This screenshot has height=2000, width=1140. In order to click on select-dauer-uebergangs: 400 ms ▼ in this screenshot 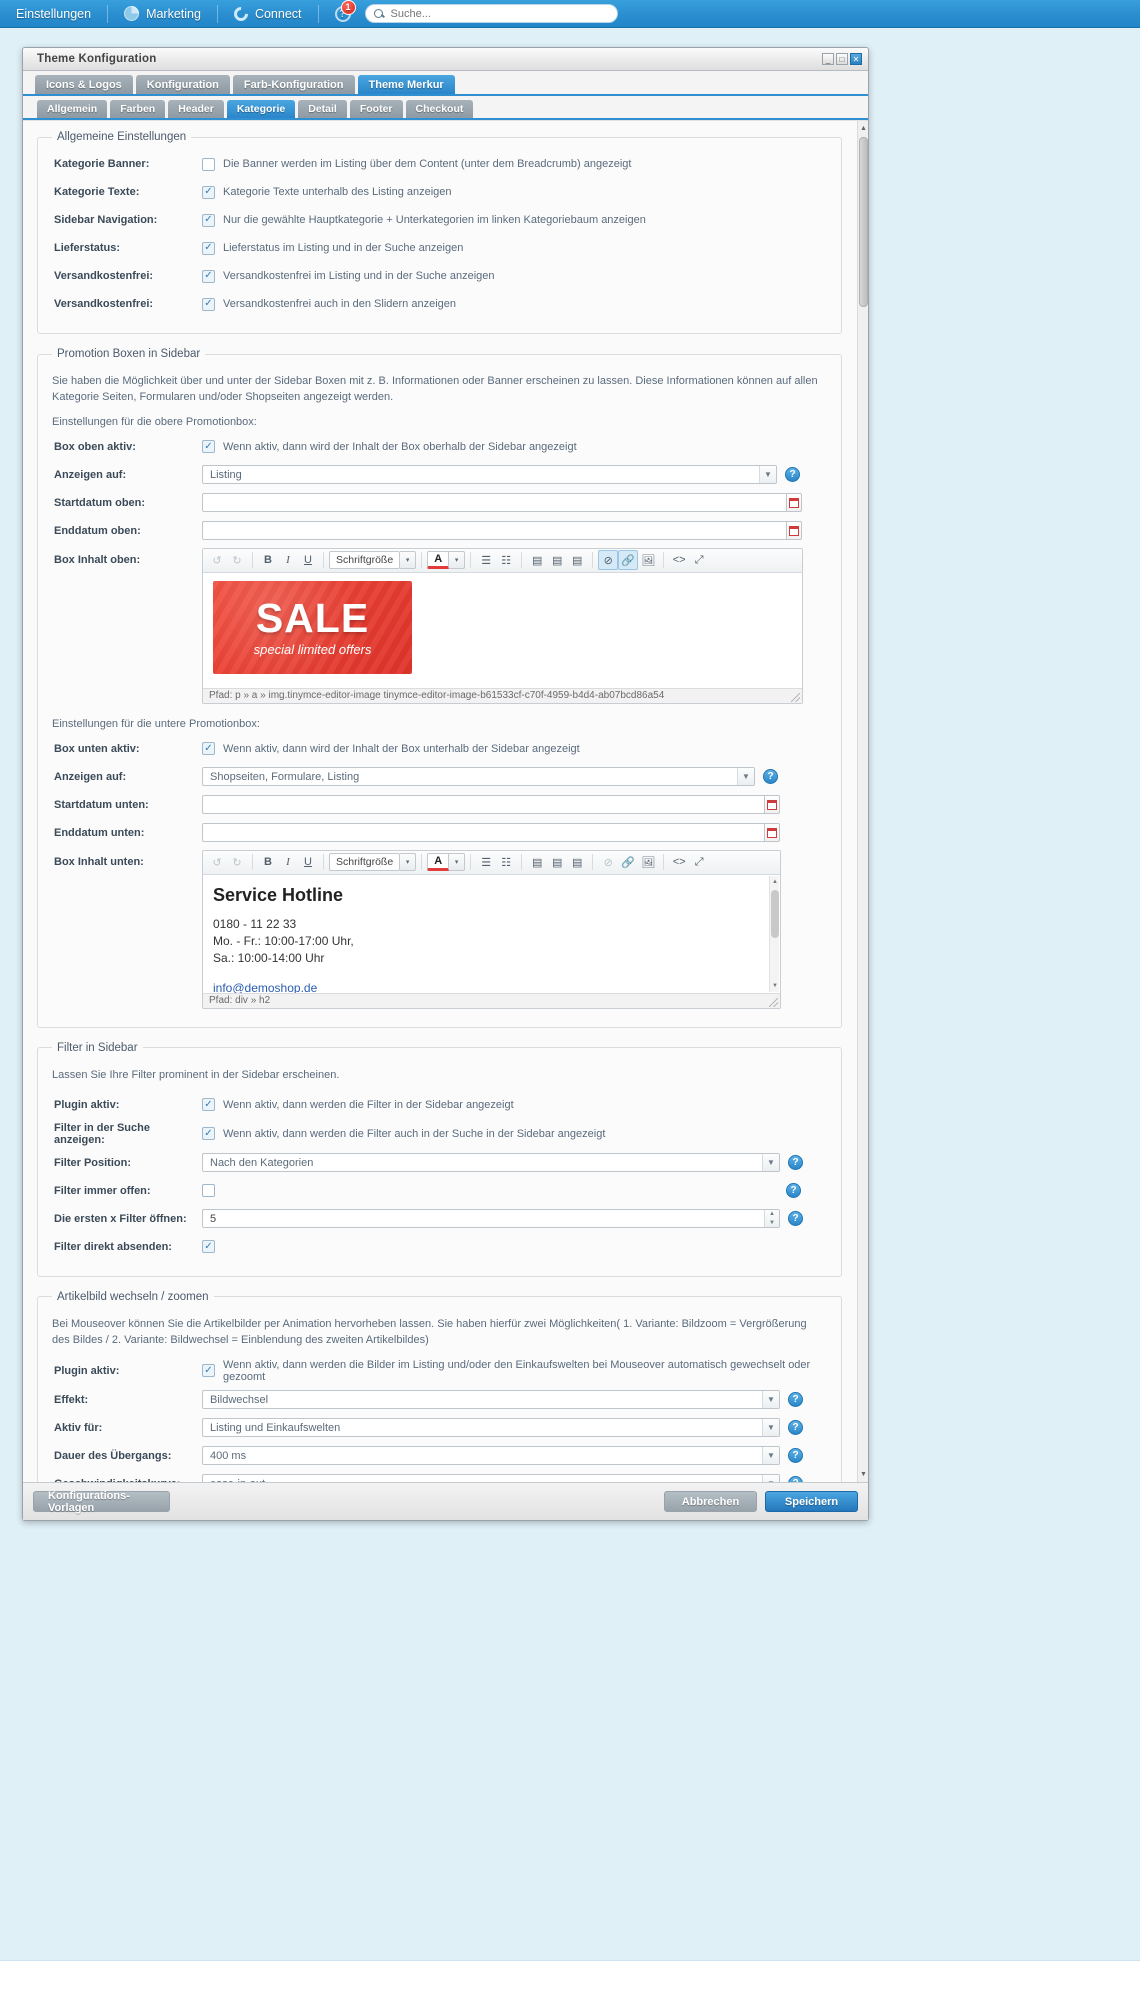, I will do `click(491, 1456)`.